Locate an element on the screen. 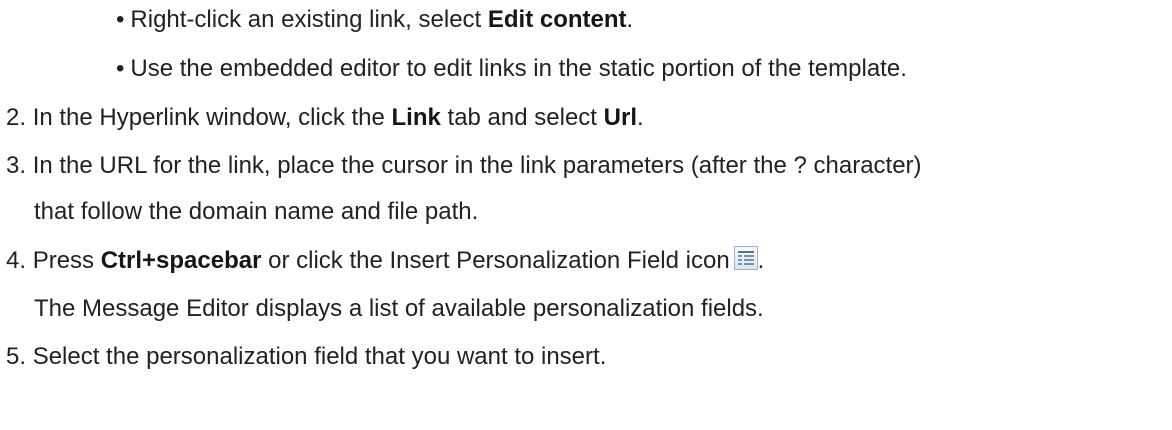 The image size is (1172, 430). step-text: tab and select is located at coordinates (522, 117).